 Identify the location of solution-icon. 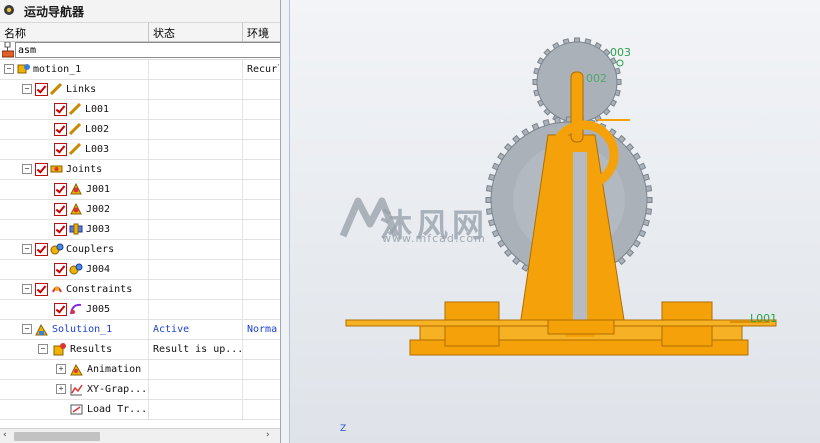
(41, 329).